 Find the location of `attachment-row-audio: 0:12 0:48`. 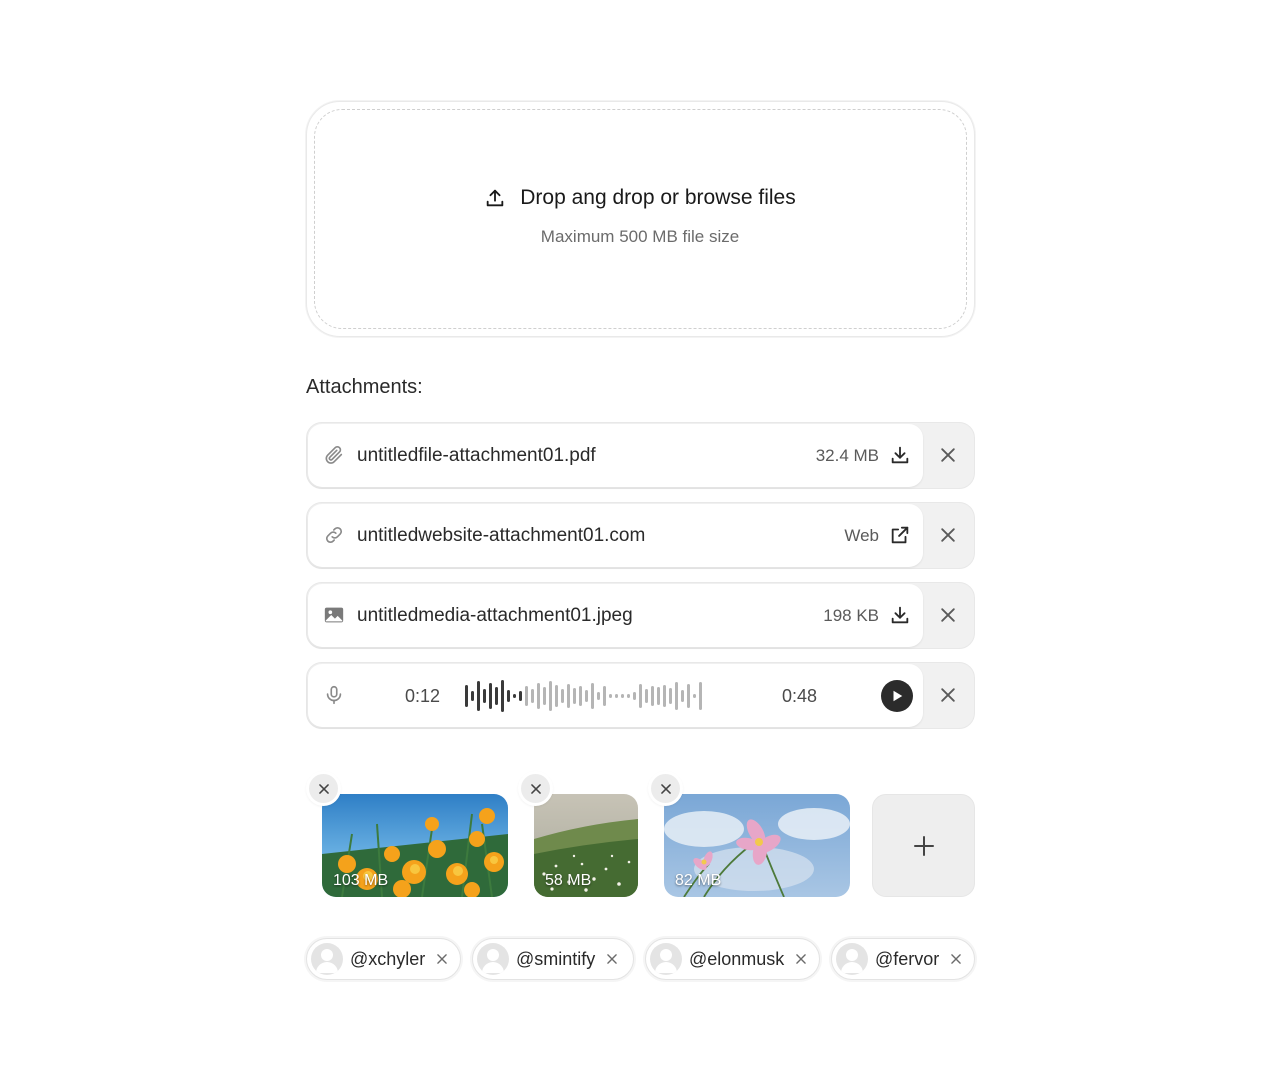

attachment-row-audio: 0:12 0:48 is located at coordinates (640, 695).